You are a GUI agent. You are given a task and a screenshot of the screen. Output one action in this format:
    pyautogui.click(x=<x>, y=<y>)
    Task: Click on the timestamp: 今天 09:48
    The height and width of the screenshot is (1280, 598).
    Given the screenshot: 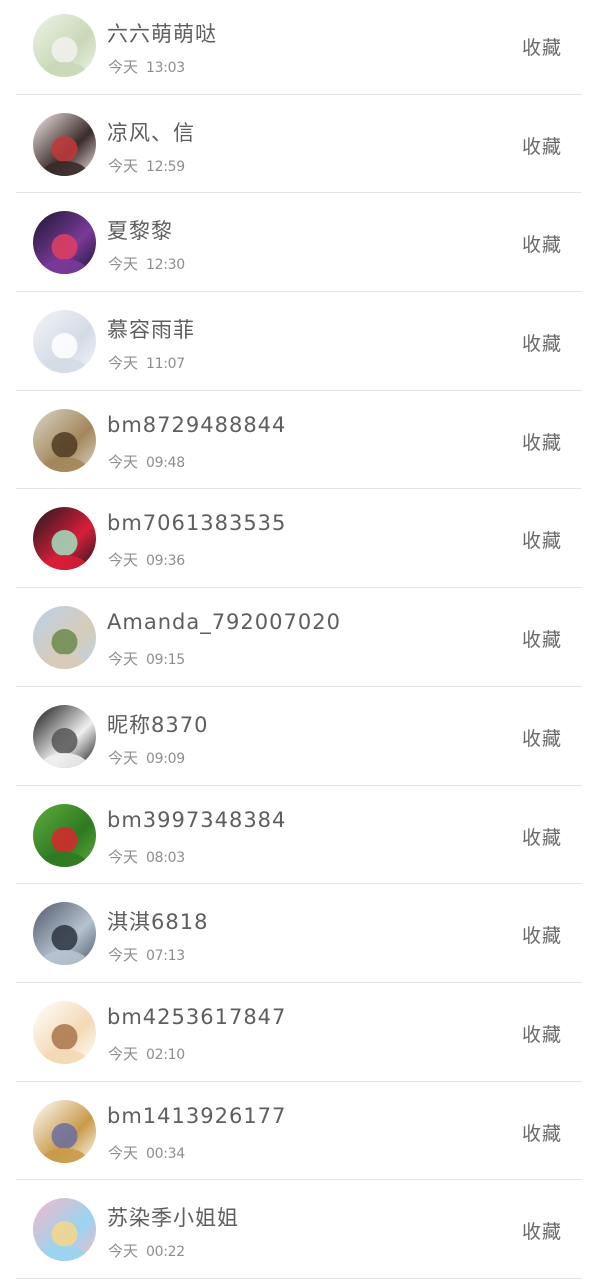 What is the action you would take?
    pyautogui.click(x=146, y=461)
    